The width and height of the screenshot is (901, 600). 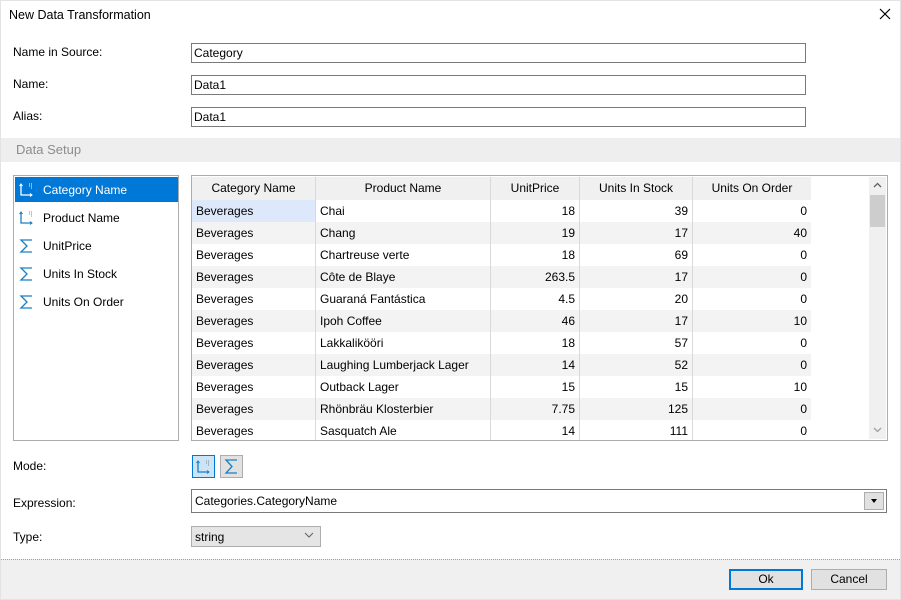 I want to click on table-row: Beverages Sasquatch Ale 14 111 0, so click(x=501, y=430).